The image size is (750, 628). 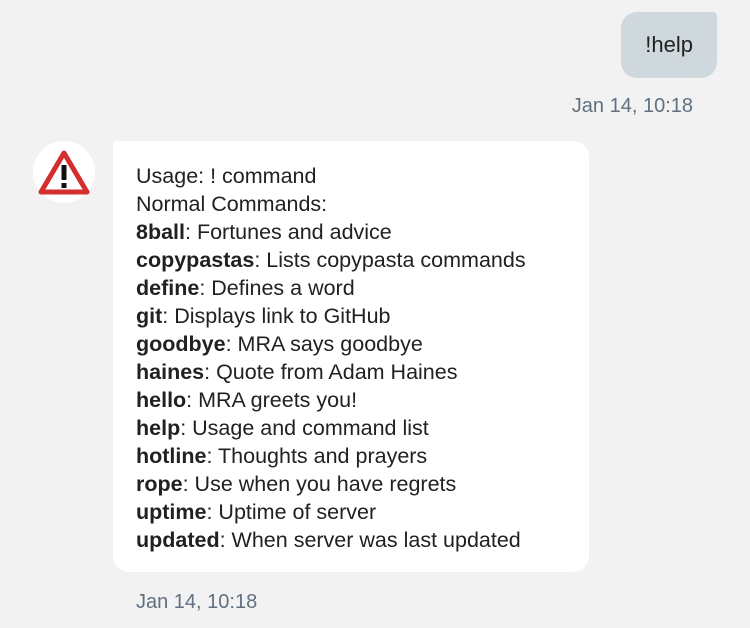 I want to click on command-item: hotline: Thoughts and prayers, so click(x=362, y=456).